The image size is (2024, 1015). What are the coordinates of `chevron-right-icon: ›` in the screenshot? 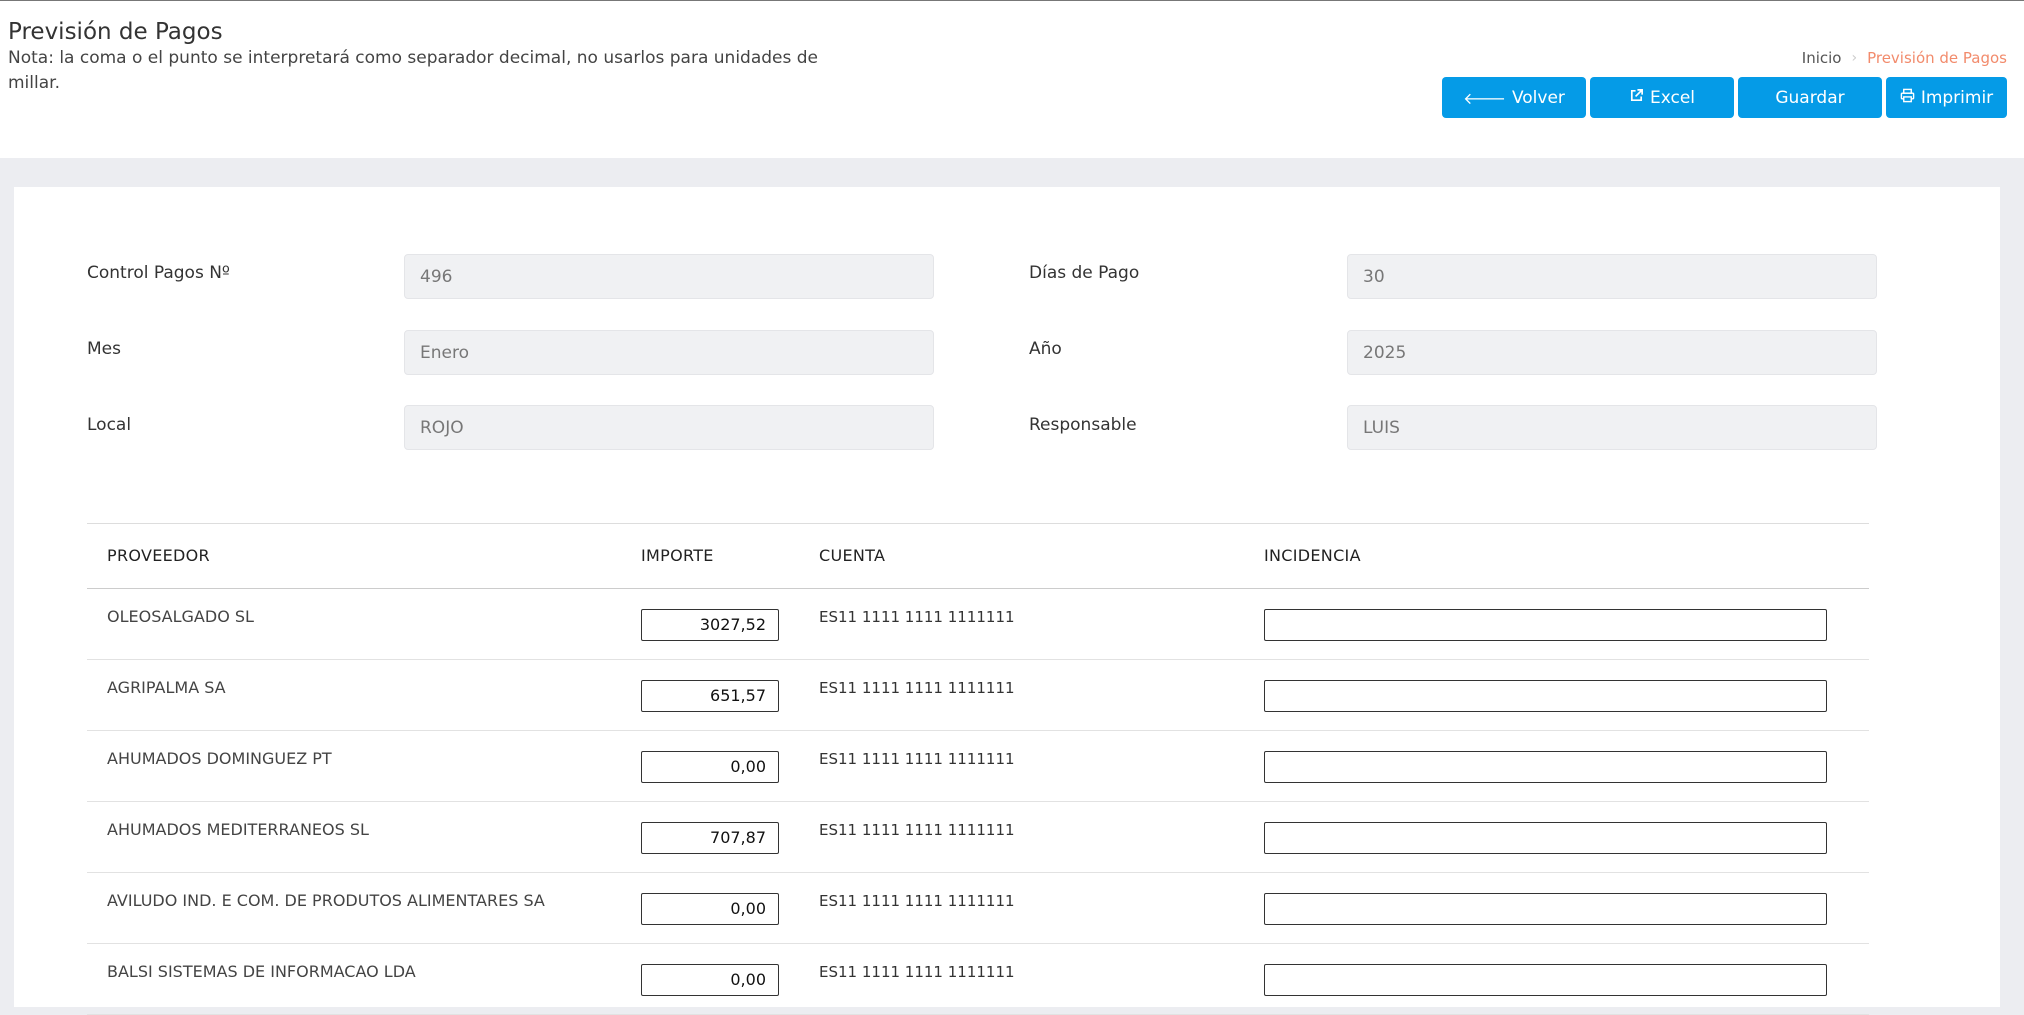 It's located at (1854, 58).